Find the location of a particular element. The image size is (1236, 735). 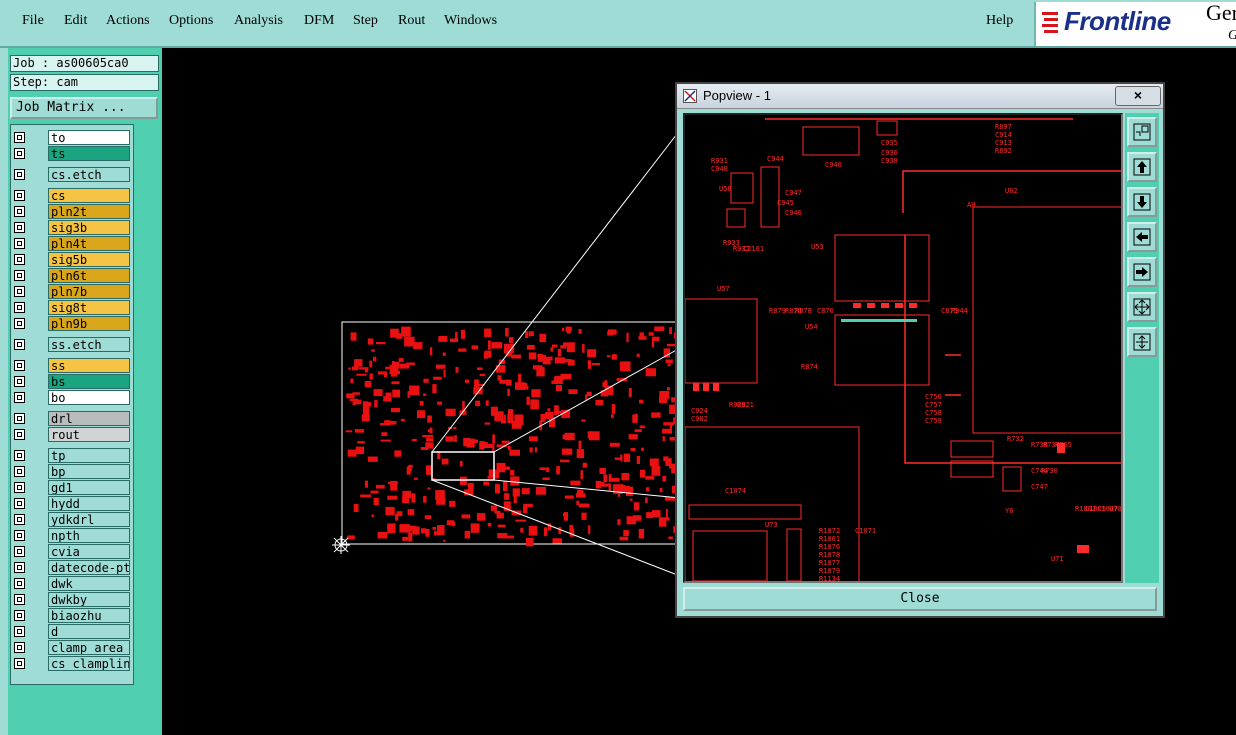

layer-row: pln4t is located at coordinates (72, 243).